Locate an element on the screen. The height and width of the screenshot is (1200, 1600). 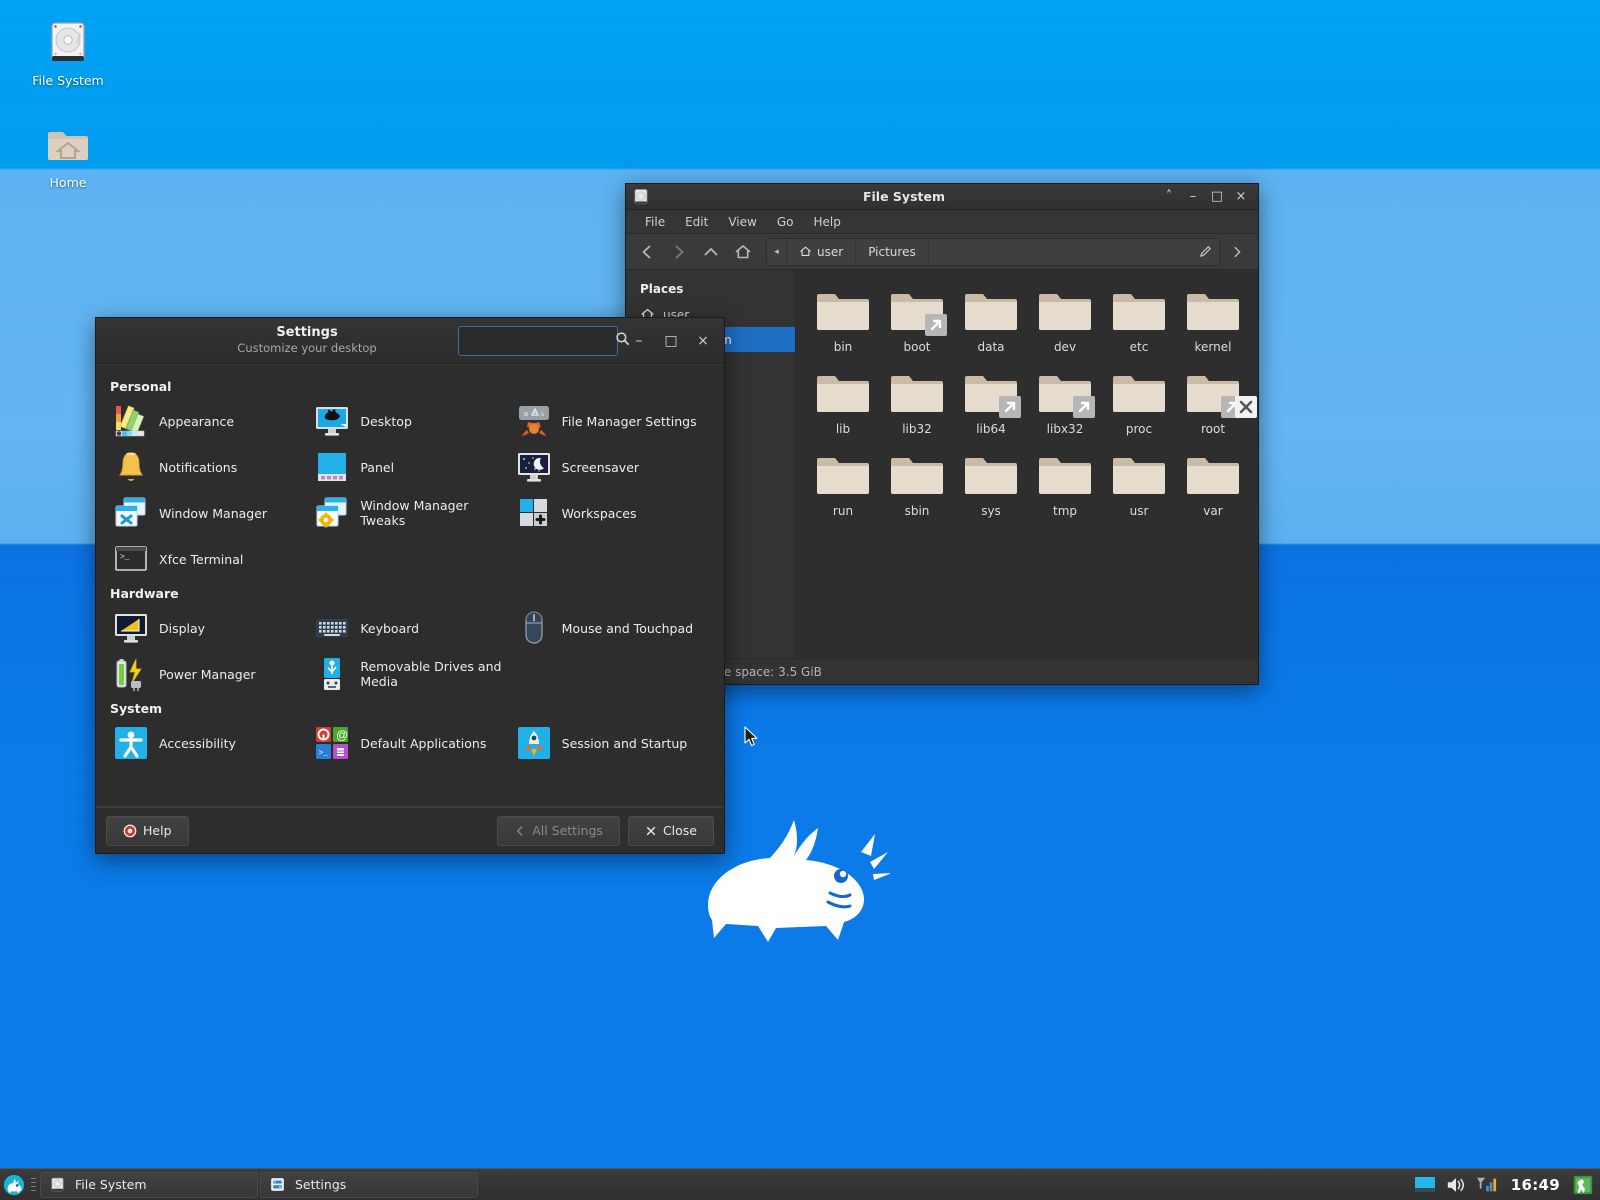
file-item: data is located at coordinates (991, 319).